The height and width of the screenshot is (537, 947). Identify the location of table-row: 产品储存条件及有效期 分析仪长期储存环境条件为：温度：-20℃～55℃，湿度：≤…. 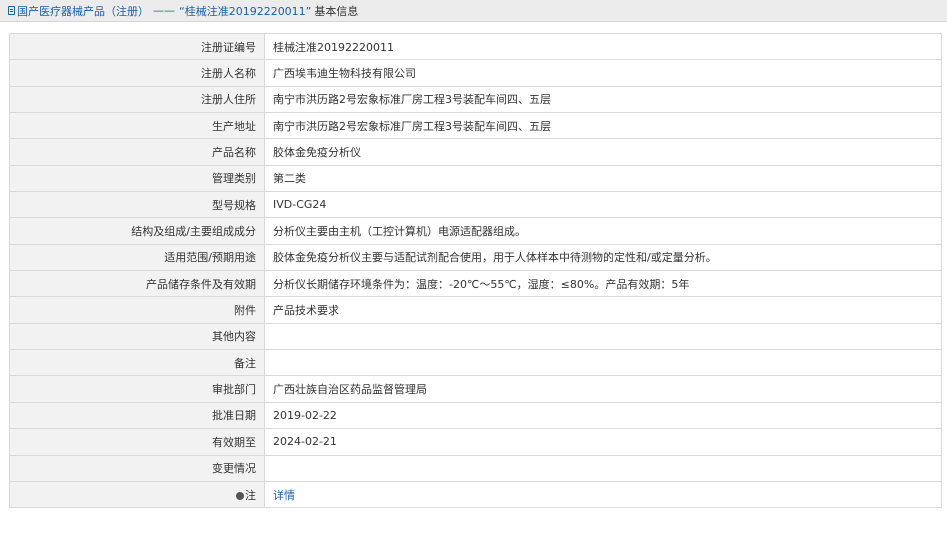
(475, 284).